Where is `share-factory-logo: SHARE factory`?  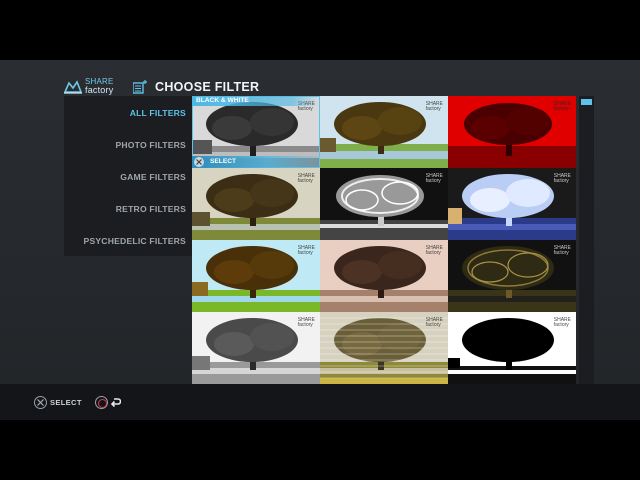
share-factory-logo: SHARE factory is located at coordinates (93, 87).